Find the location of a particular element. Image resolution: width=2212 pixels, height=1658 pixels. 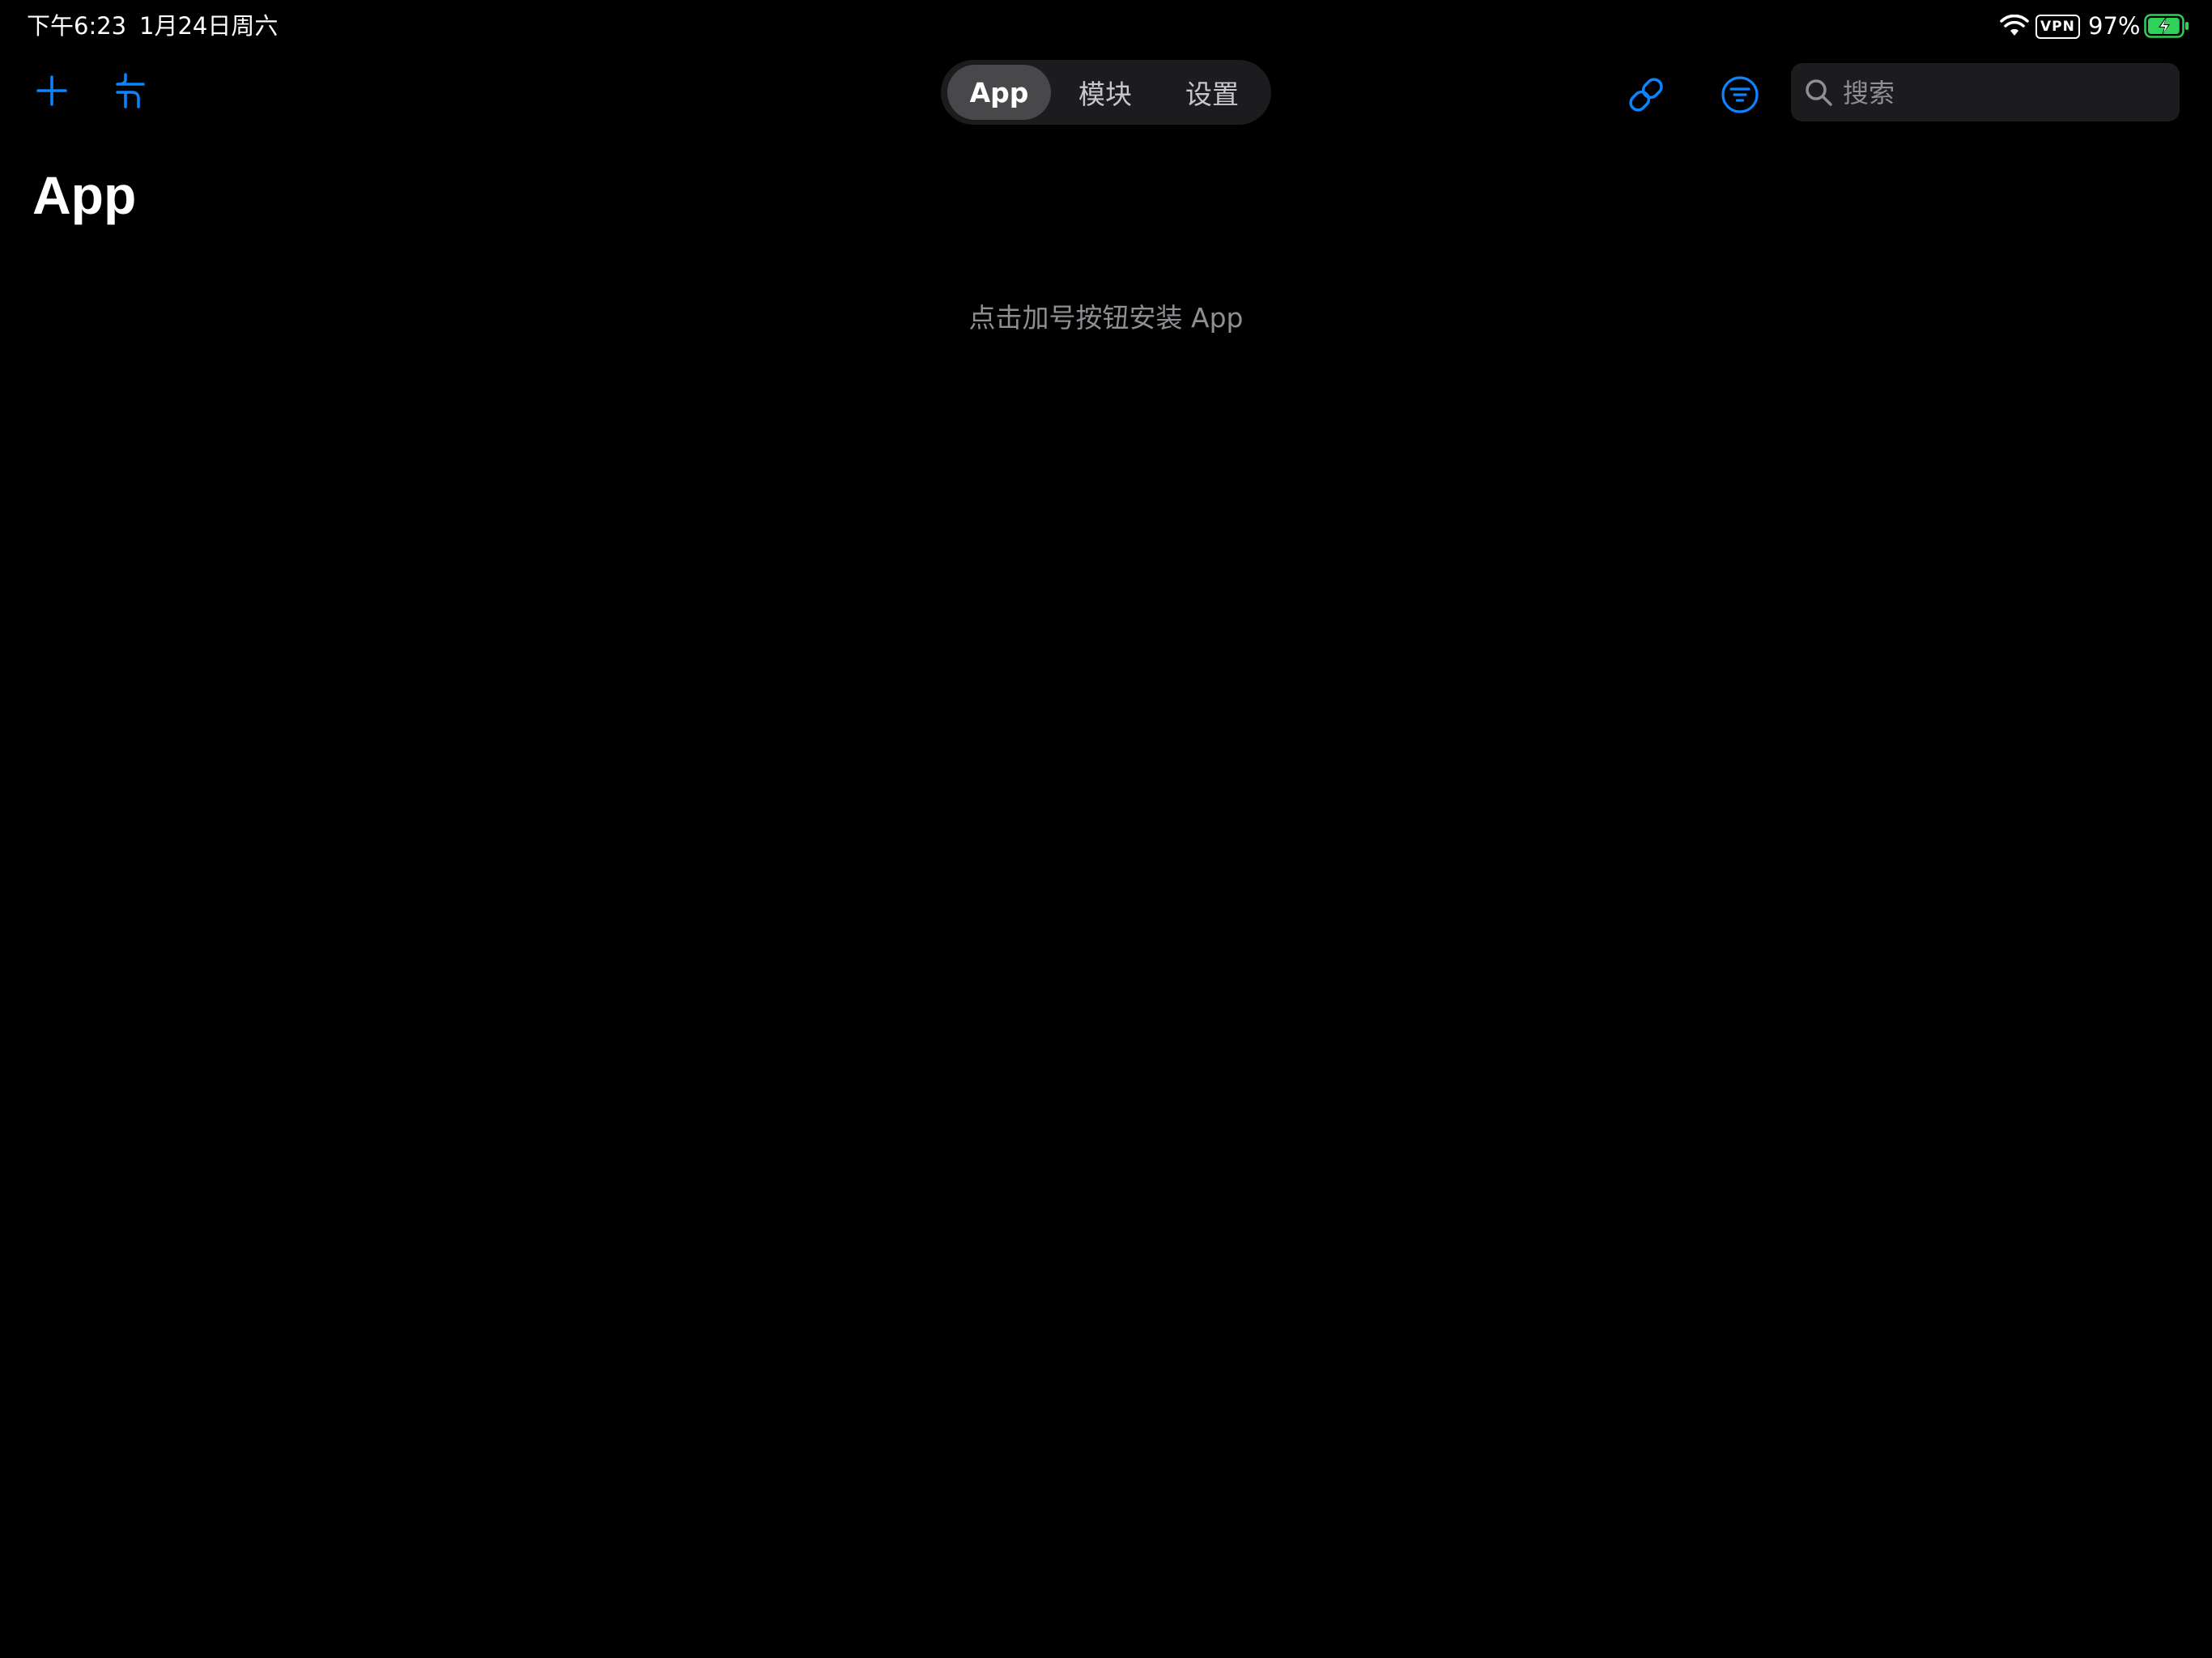

tab-settings: 设置 is located at coordinates (1212, 92).